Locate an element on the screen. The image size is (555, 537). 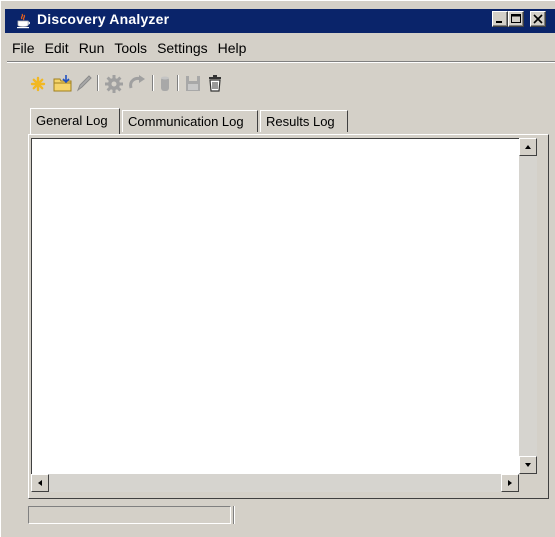
java-cup-icon is located at coordinates (23, 21).